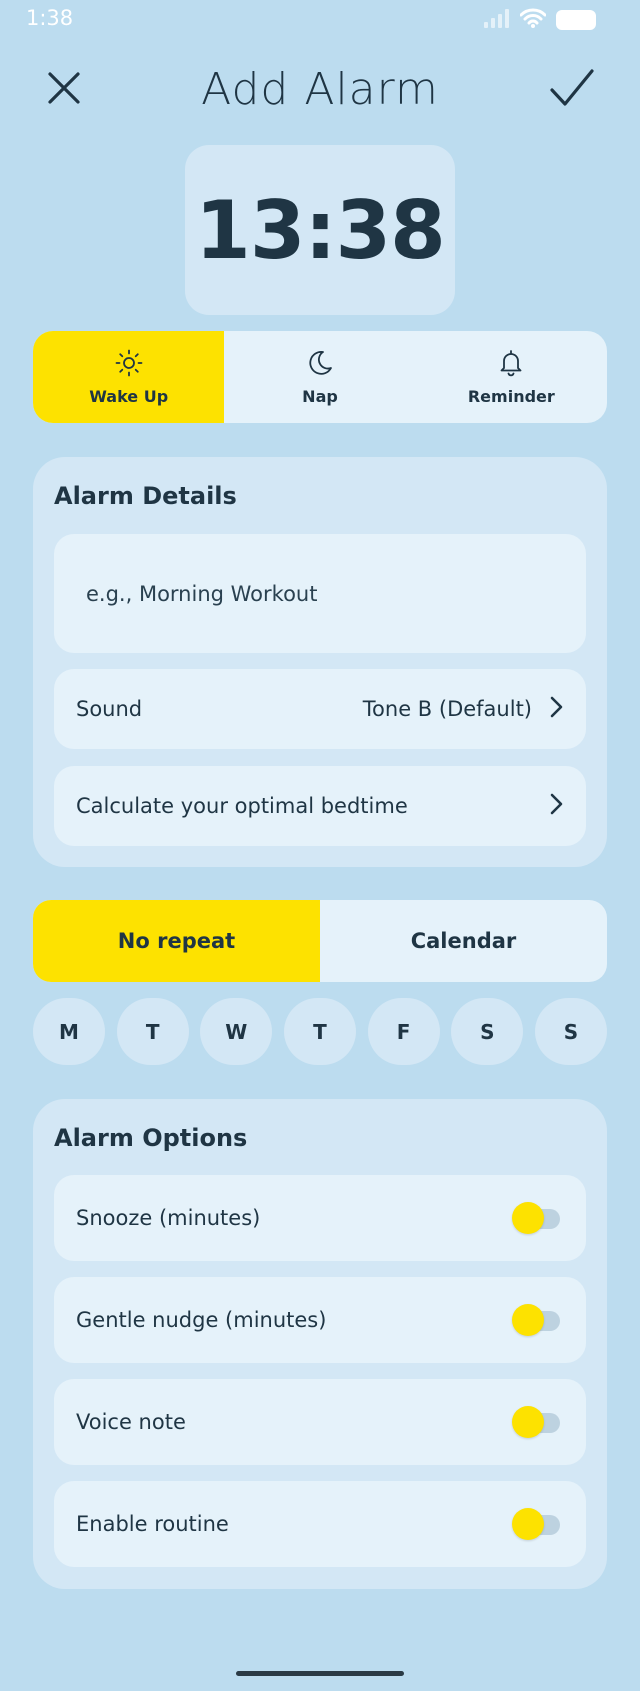 The width and height of the screenshot is (640, 1691). Describe the element at coordinates (320, 396) in the screenshot. I see `tab-nap-label: Nap` at that location.